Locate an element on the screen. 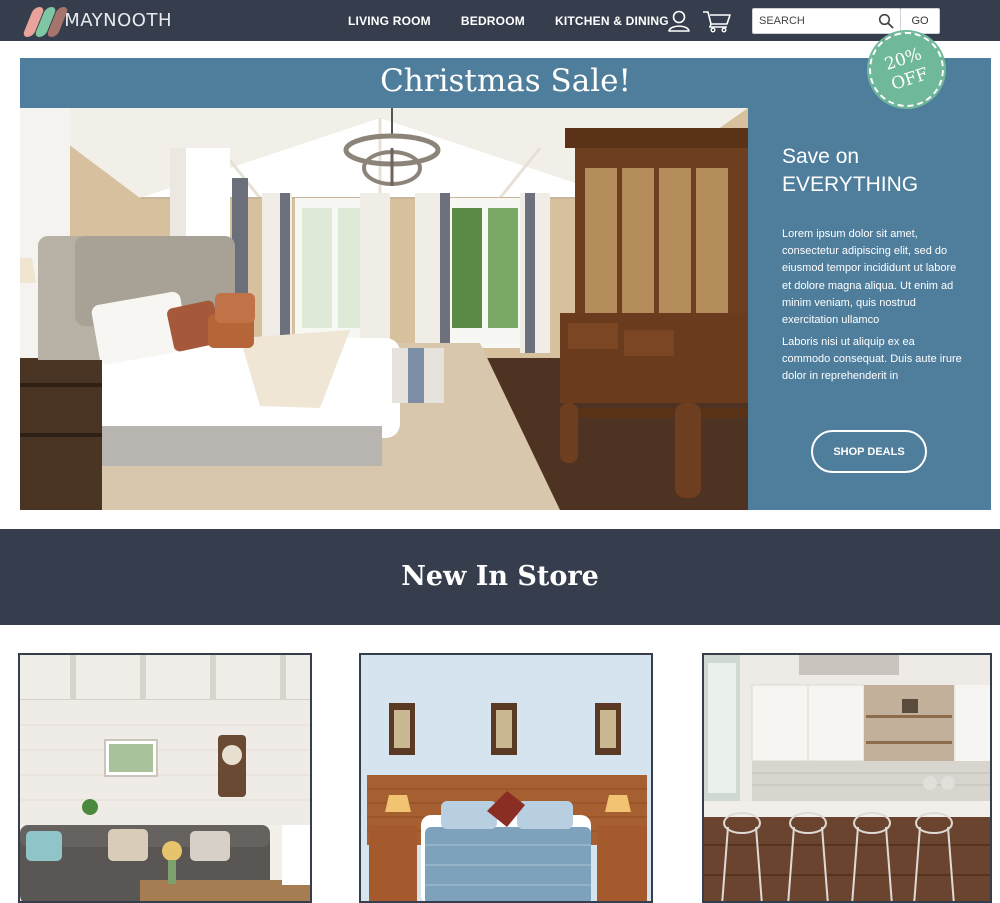 Image resolution: width=1000 pixels, height=903 pixels. discount-badge-label: 20% OFF is located at coordinates (906, 69).